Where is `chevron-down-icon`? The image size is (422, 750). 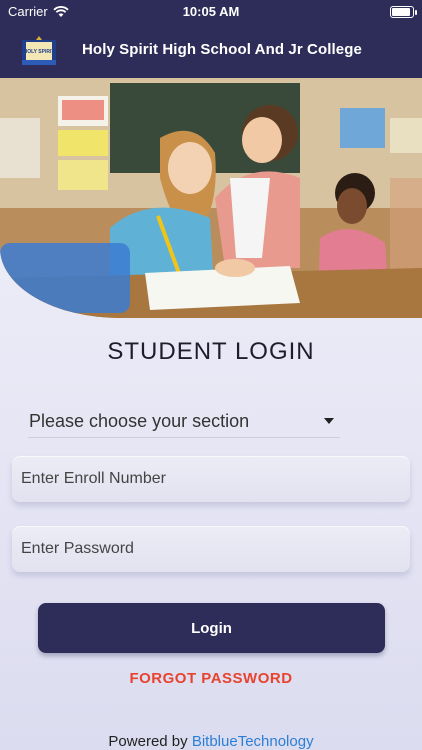
chevron-down-icon is located at coordinates (329, 421).